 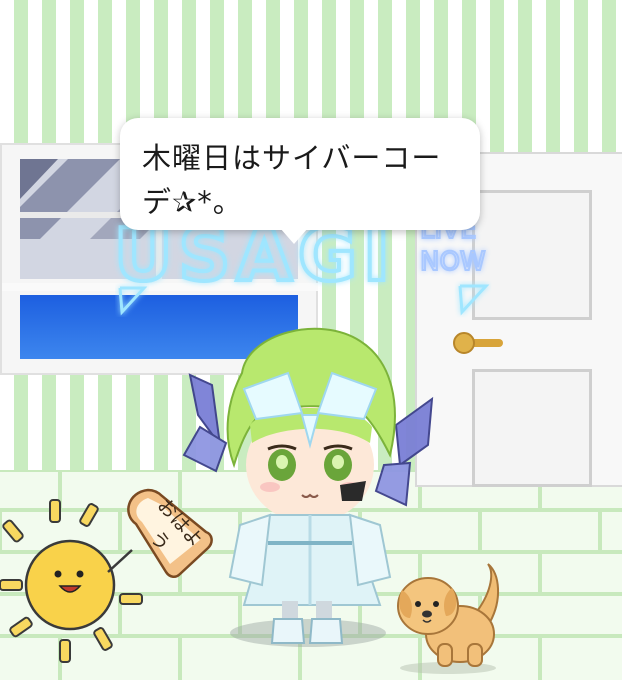 What do you see at coordinates (292, 180) in the screenshot?
I see `speech-bubble-text: 木曜日はサイバーコーデ✰*。` at bounding box center [292, 180].